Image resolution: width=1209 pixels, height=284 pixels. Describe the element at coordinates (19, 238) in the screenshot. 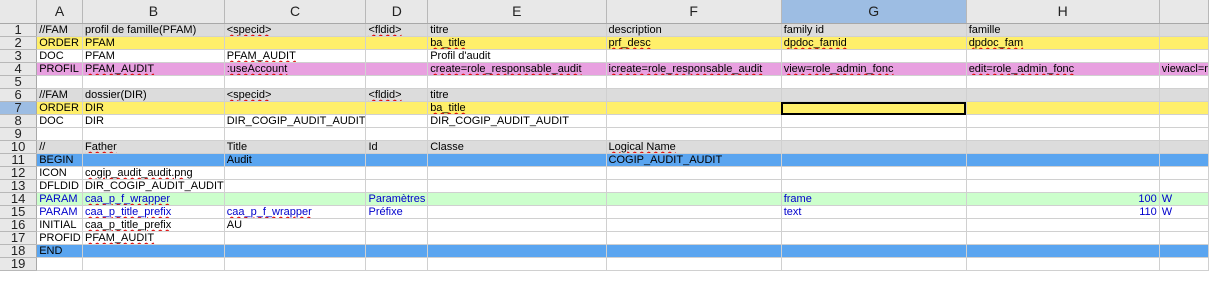

I see `row-header: 17` at that location.